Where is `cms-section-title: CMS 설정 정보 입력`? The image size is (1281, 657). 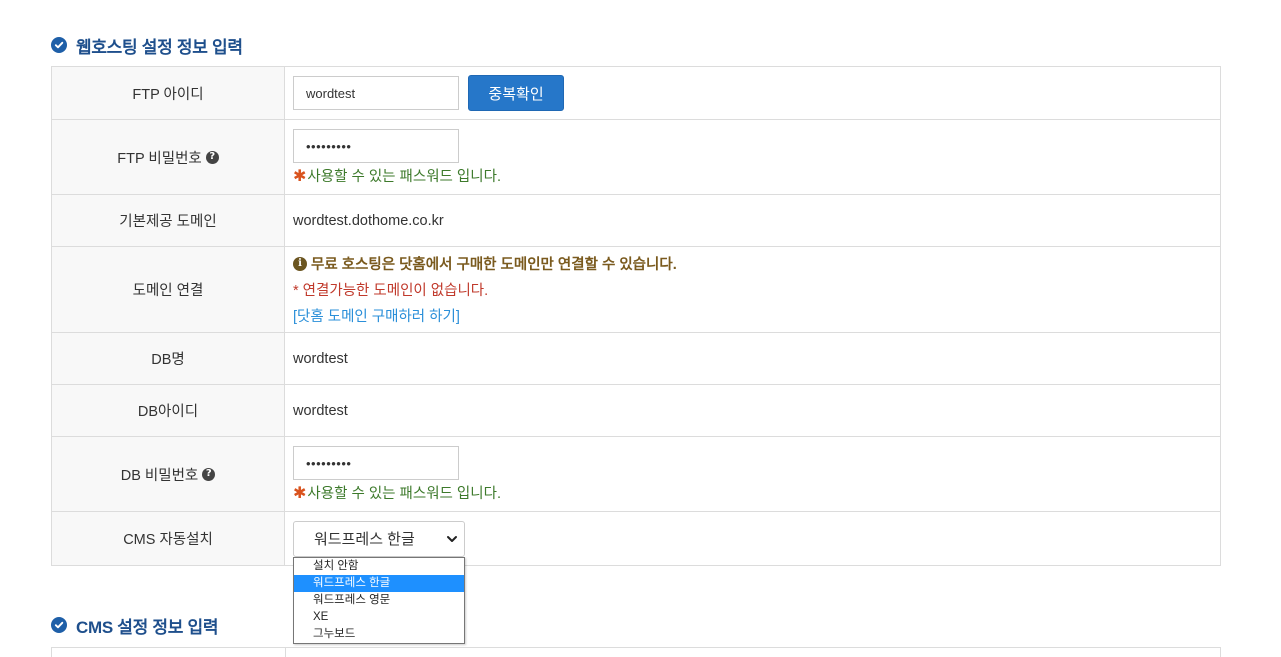 cms-section-title: CMS 설정 정보 입력 is located at coordinates (134, 625).